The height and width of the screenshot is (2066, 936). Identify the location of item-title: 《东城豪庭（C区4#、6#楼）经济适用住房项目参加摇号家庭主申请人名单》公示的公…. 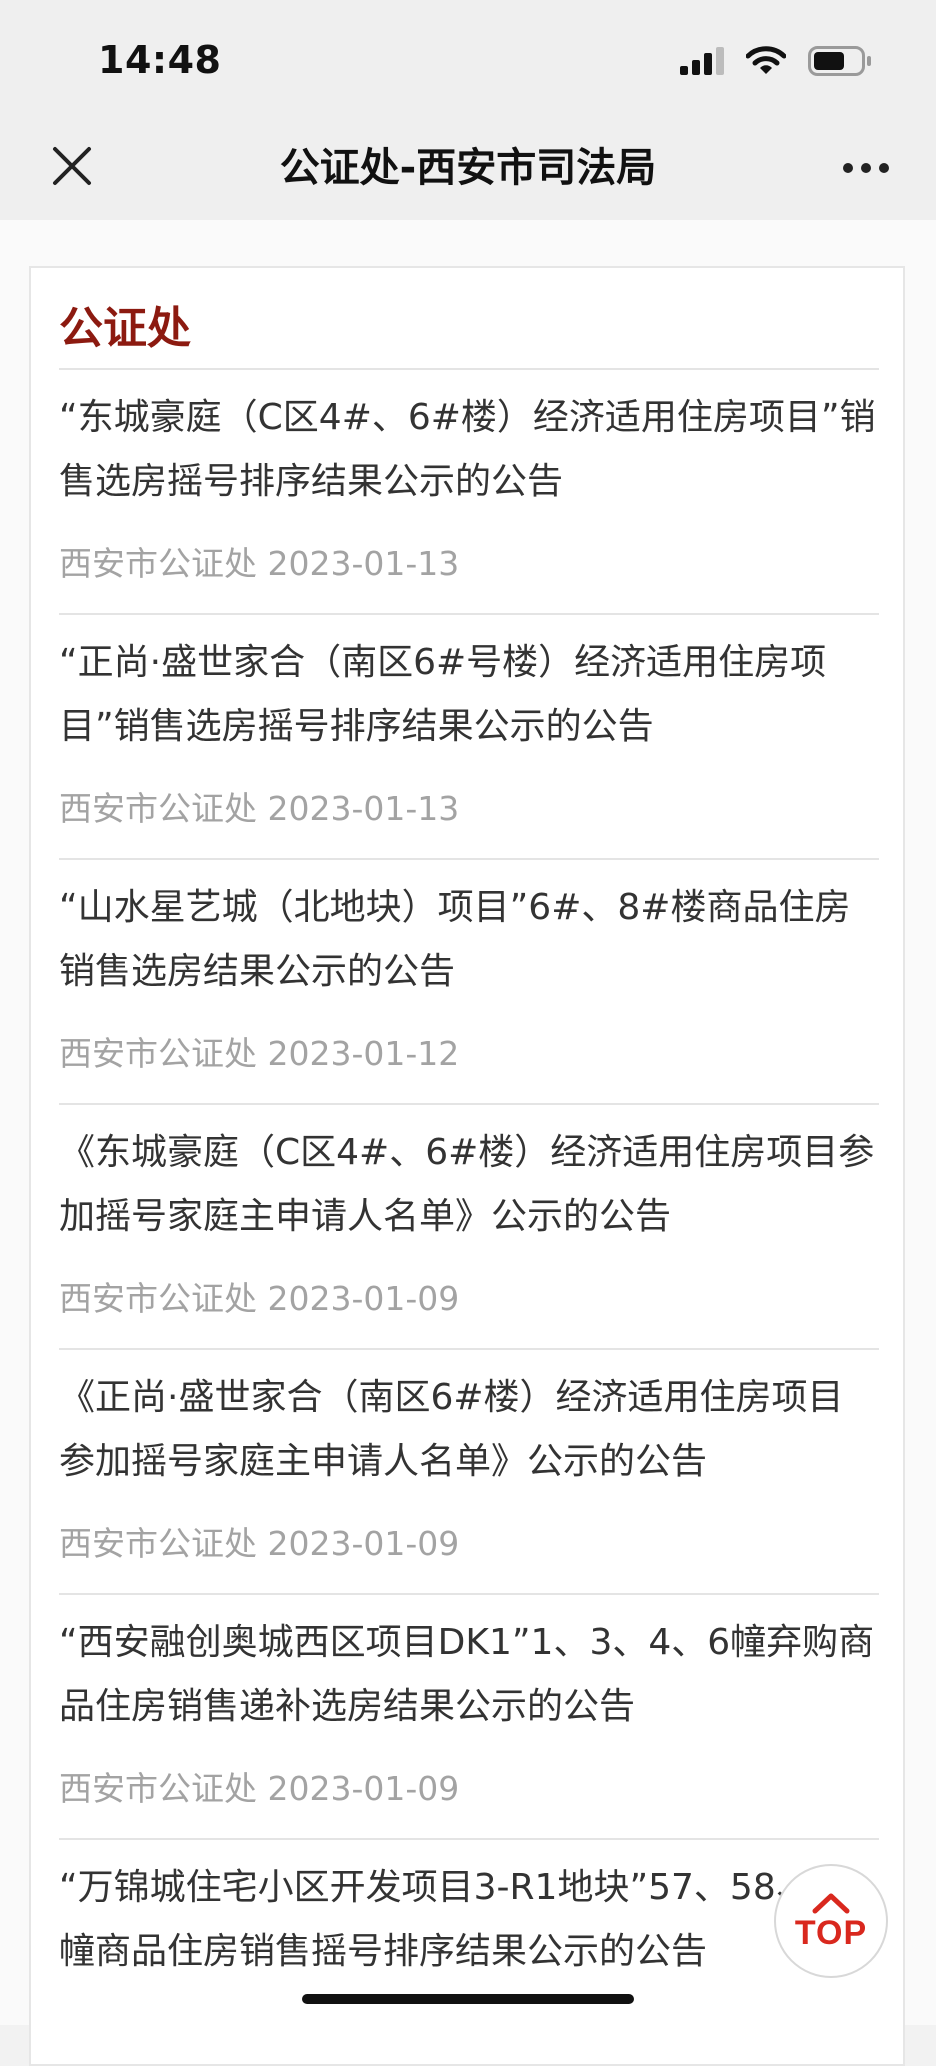
(469, 1185).